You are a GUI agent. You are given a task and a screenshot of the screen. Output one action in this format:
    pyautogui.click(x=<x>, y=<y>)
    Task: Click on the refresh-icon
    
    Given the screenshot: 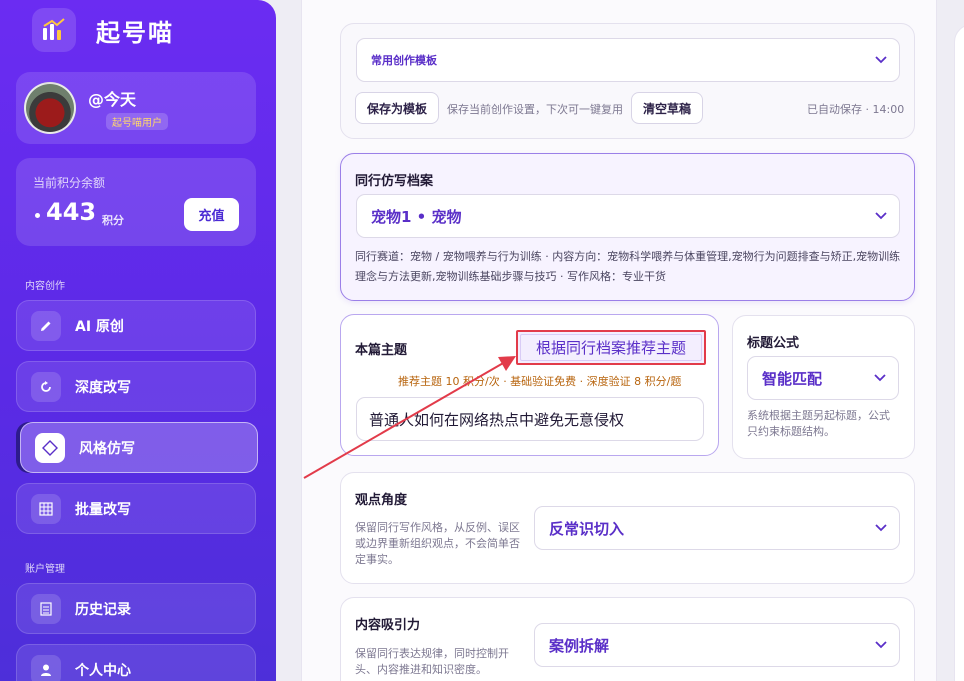 What is the action you would take?
    pyautogui.click(x=46, y=386)
    